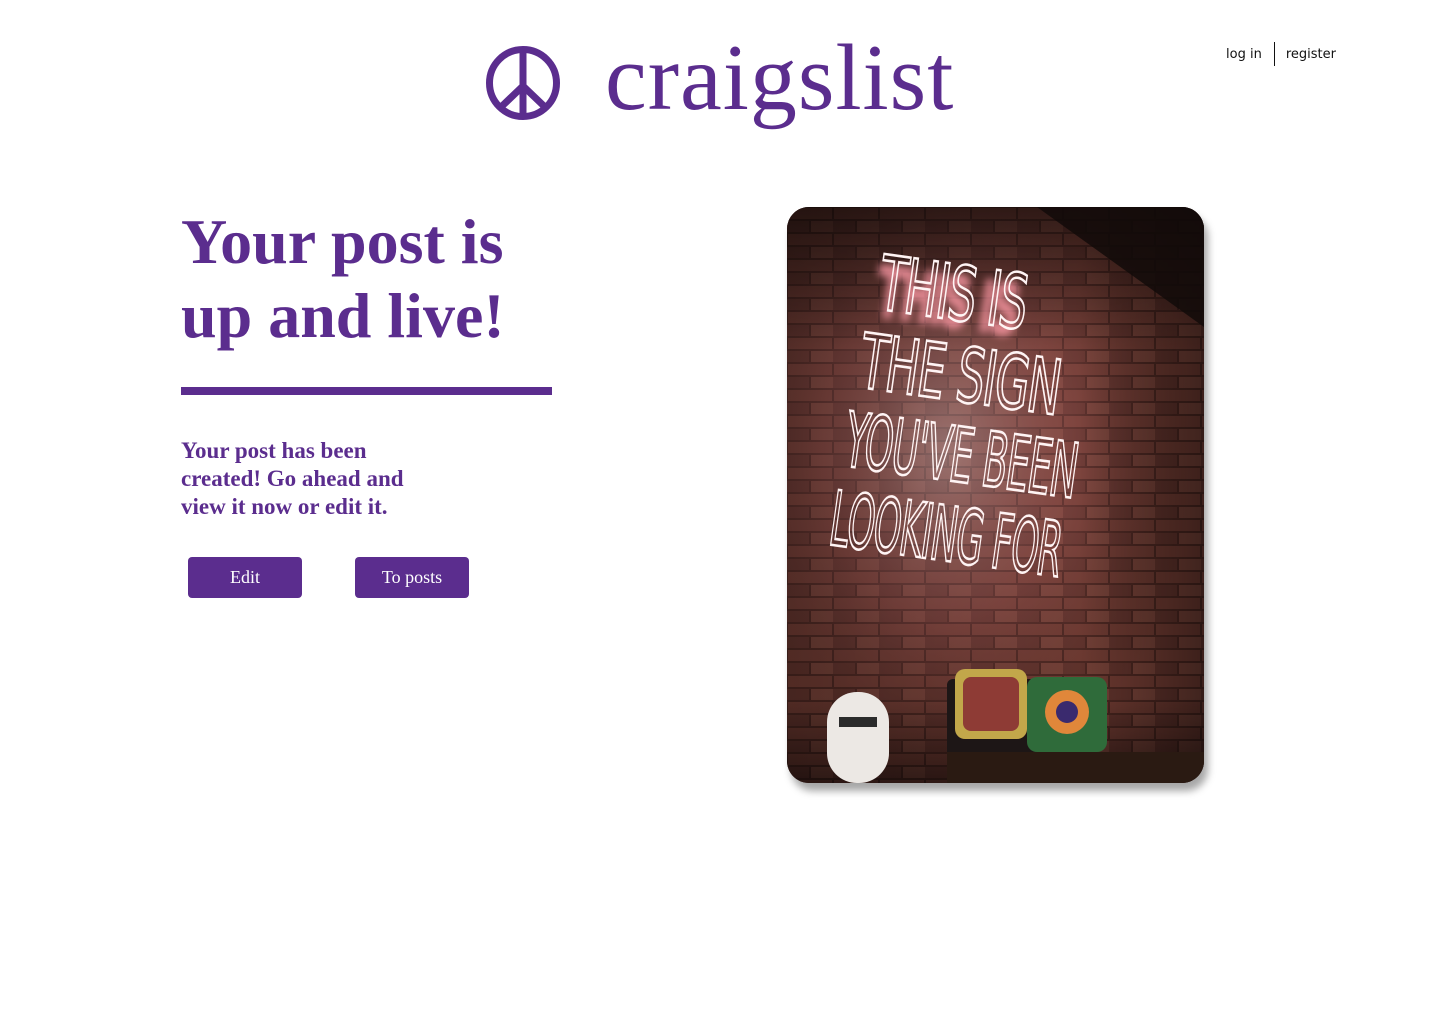 This screenshot has width=1440, height=1024. I want to click on edit-button: Edit, so click(245, 577).